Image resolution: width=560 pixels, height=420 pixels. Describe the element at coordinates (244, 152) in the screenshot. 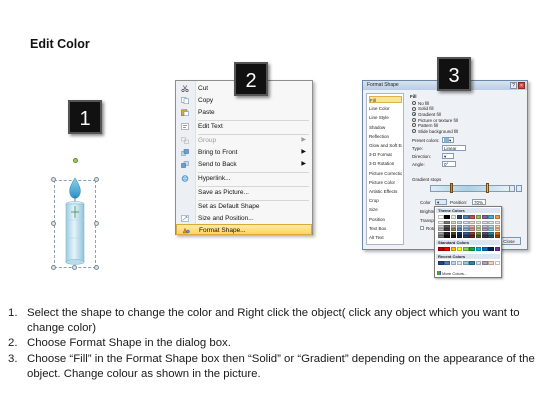

I see `menu-item-bring-to-front: Bring to Front ▶` at that location.